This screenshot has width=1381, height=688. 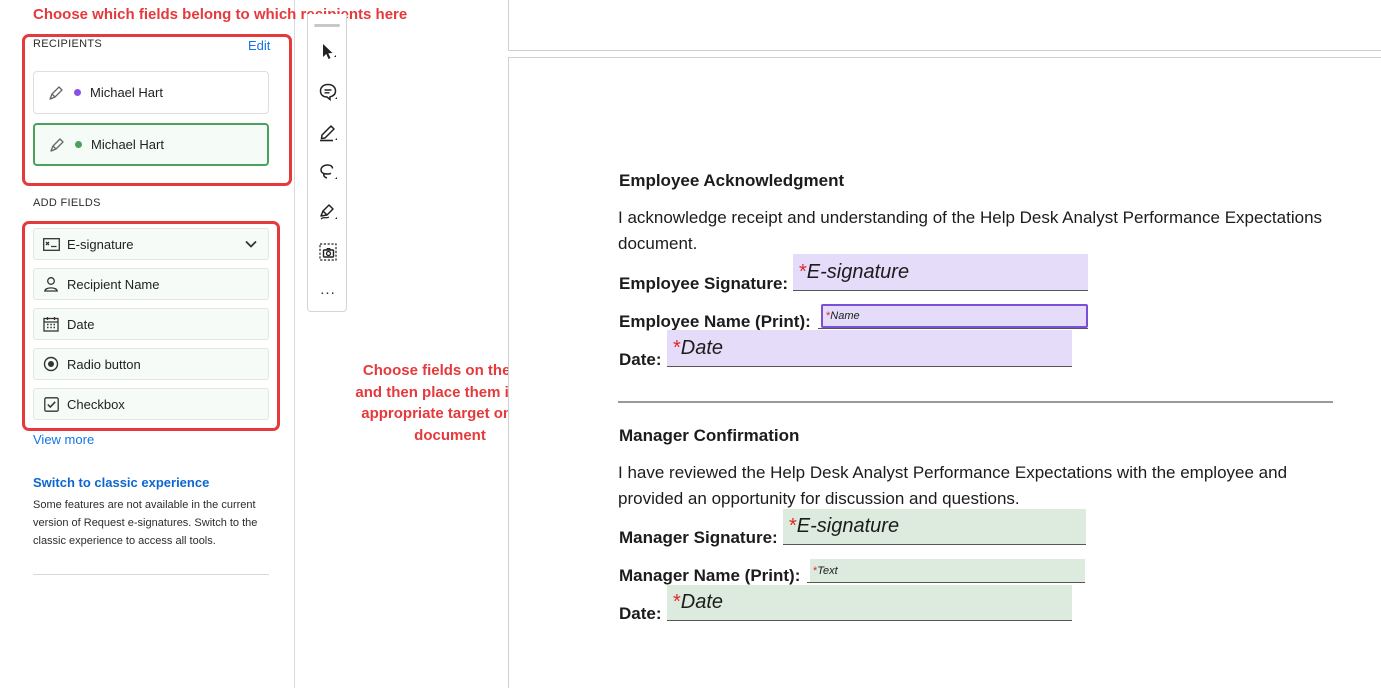 I want to click on manager-signature-label: Manager Signature:, so click(x=698, y=537).